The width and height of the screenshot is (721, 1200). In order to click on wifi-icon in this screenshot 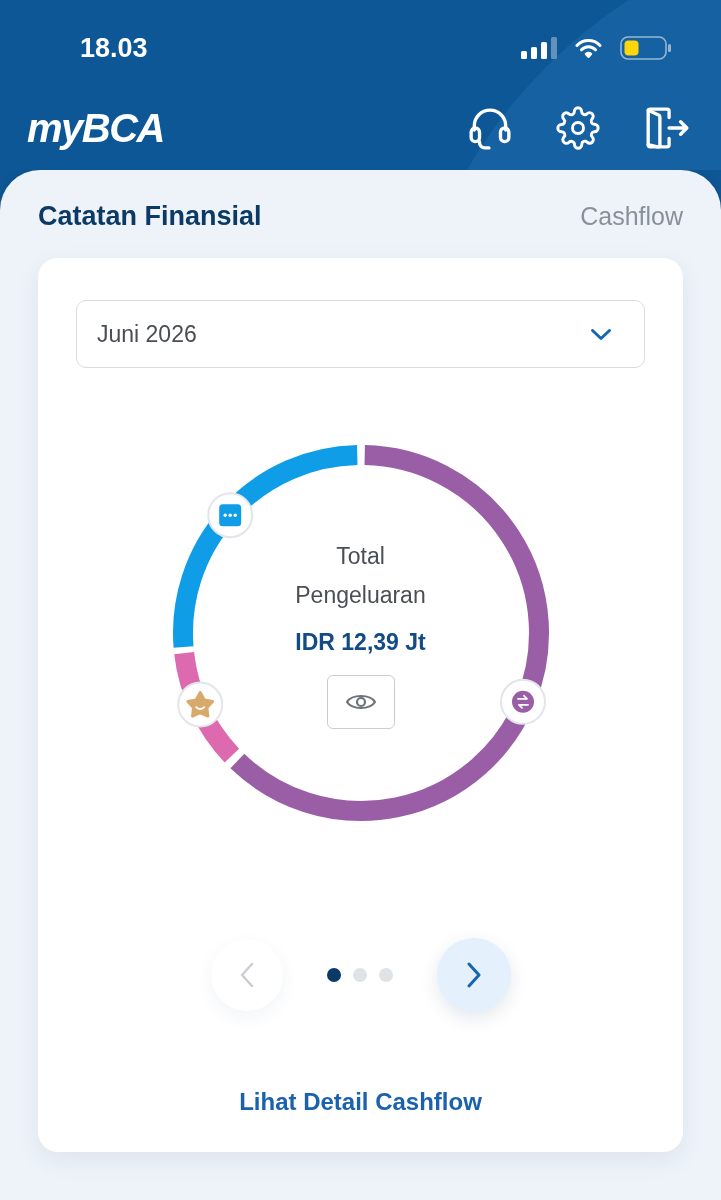, I will do `click(588, 48)`.